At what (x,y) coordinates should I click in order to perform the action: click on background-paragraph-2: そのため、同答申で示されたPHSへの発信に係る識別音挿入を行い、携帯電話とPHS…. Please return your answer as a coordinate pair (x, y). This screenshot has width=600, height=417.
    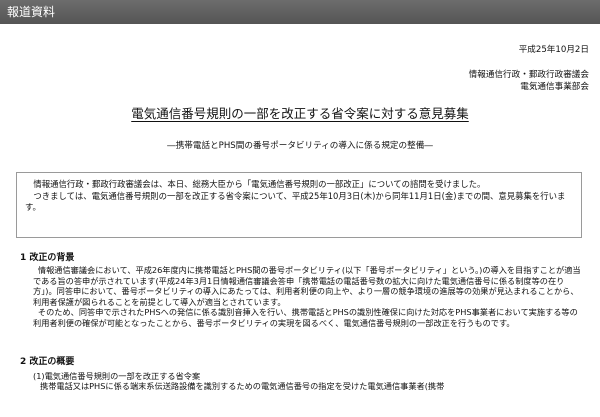
    Looking at the image, I should click on (305, 317).